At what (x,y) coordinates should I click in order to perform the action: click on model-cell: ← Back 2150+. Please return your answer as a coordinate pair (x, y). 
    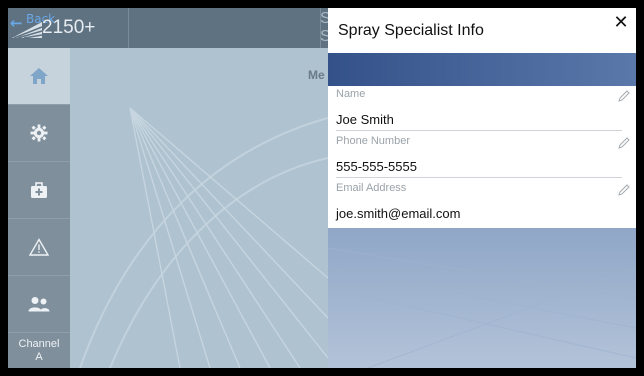
    Looking at the image, I should click on (68, 28).